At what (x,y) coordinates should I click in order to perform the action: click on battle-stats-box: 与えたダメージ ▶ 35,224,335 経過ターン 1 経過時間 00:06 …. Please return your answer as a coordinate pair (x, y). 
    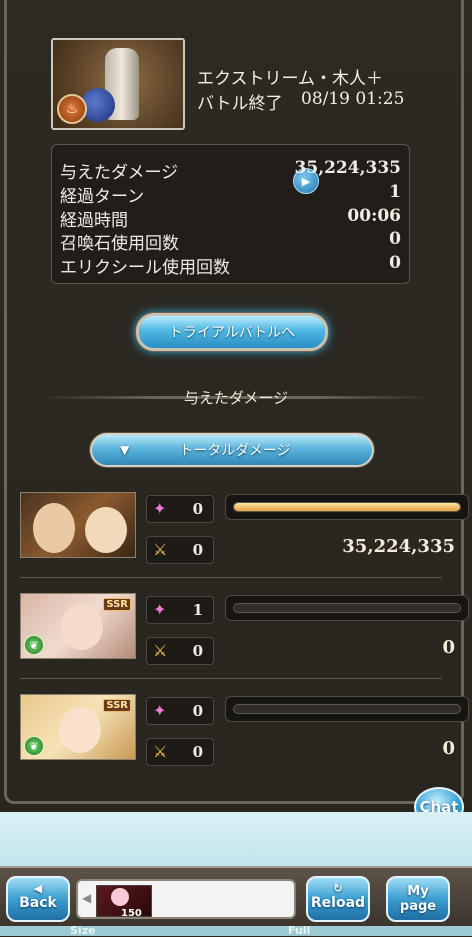
    Looking at the image, I should click on (230, 214).